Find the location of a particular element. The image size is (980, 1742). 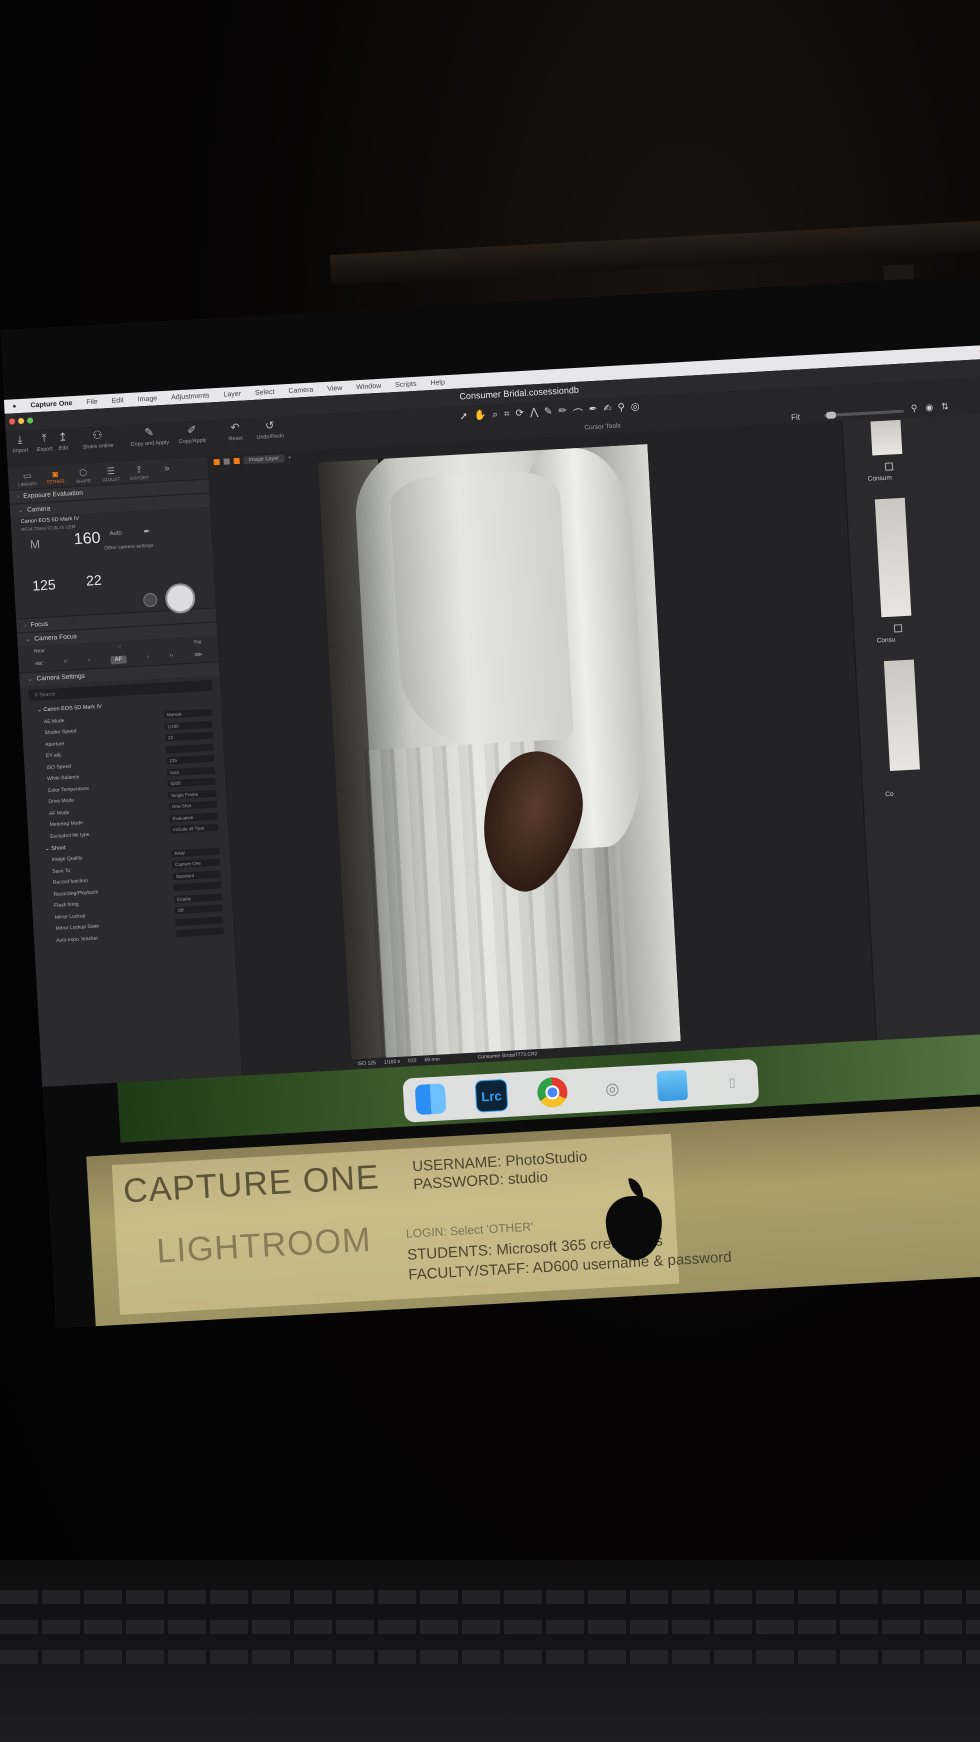

autofocus-button: AF is located at coordinates (118, 660).